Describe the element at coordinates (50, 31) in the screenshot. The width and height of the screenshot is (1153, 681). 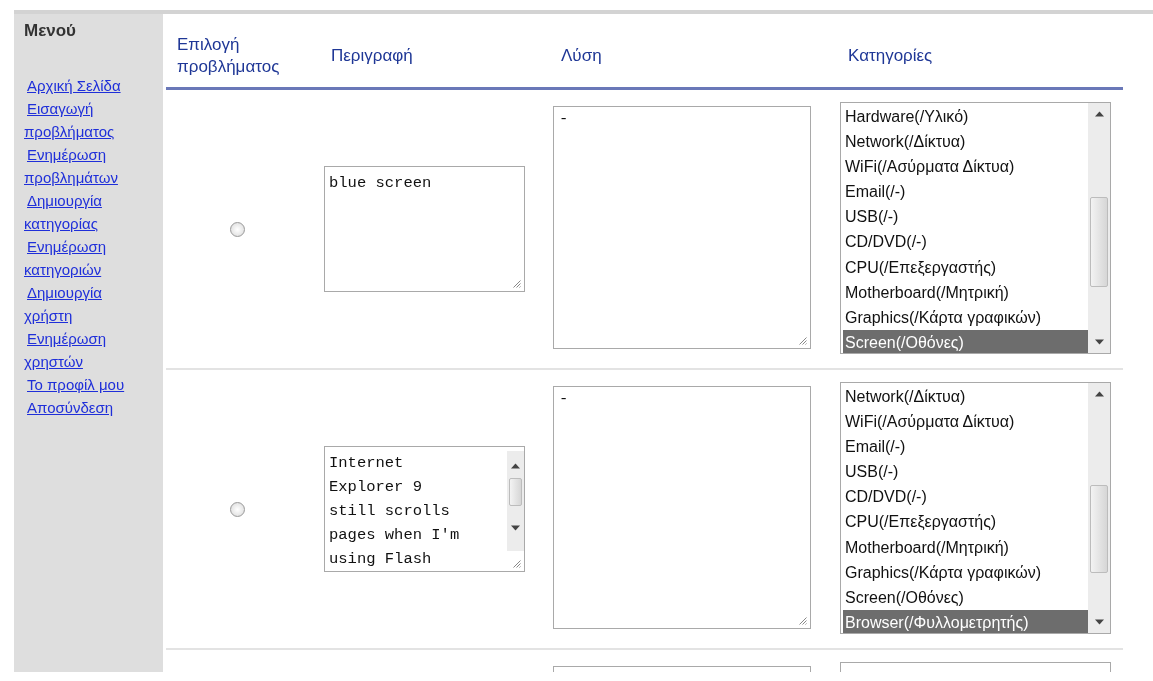
I see `menu-title: Μενού` at that location.